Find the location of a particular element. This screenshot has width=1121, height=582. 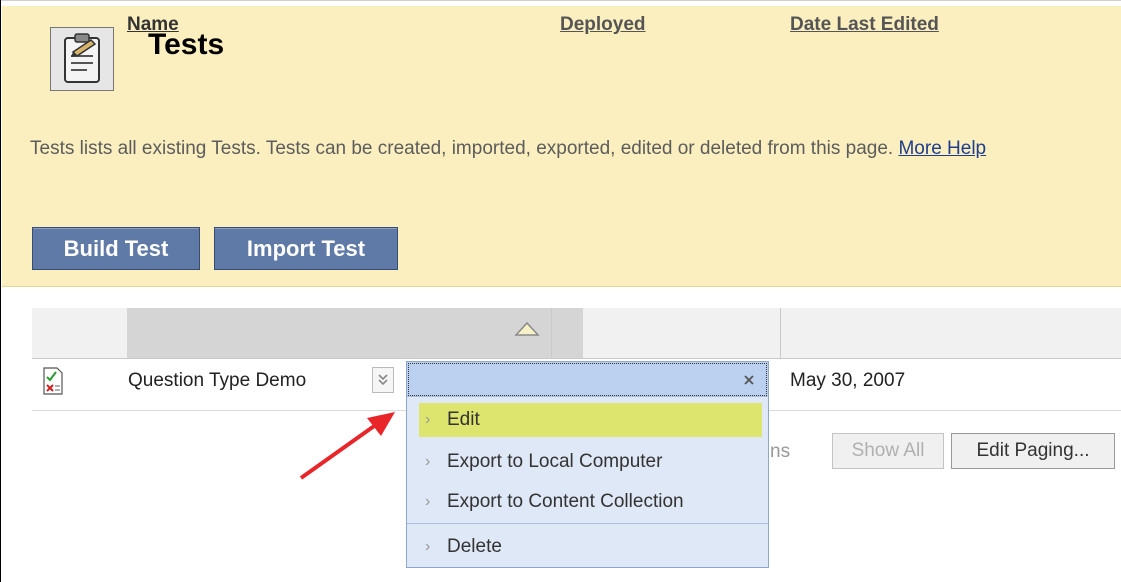

column-header-deployed: Deployed is located at coordinates (603, 25).